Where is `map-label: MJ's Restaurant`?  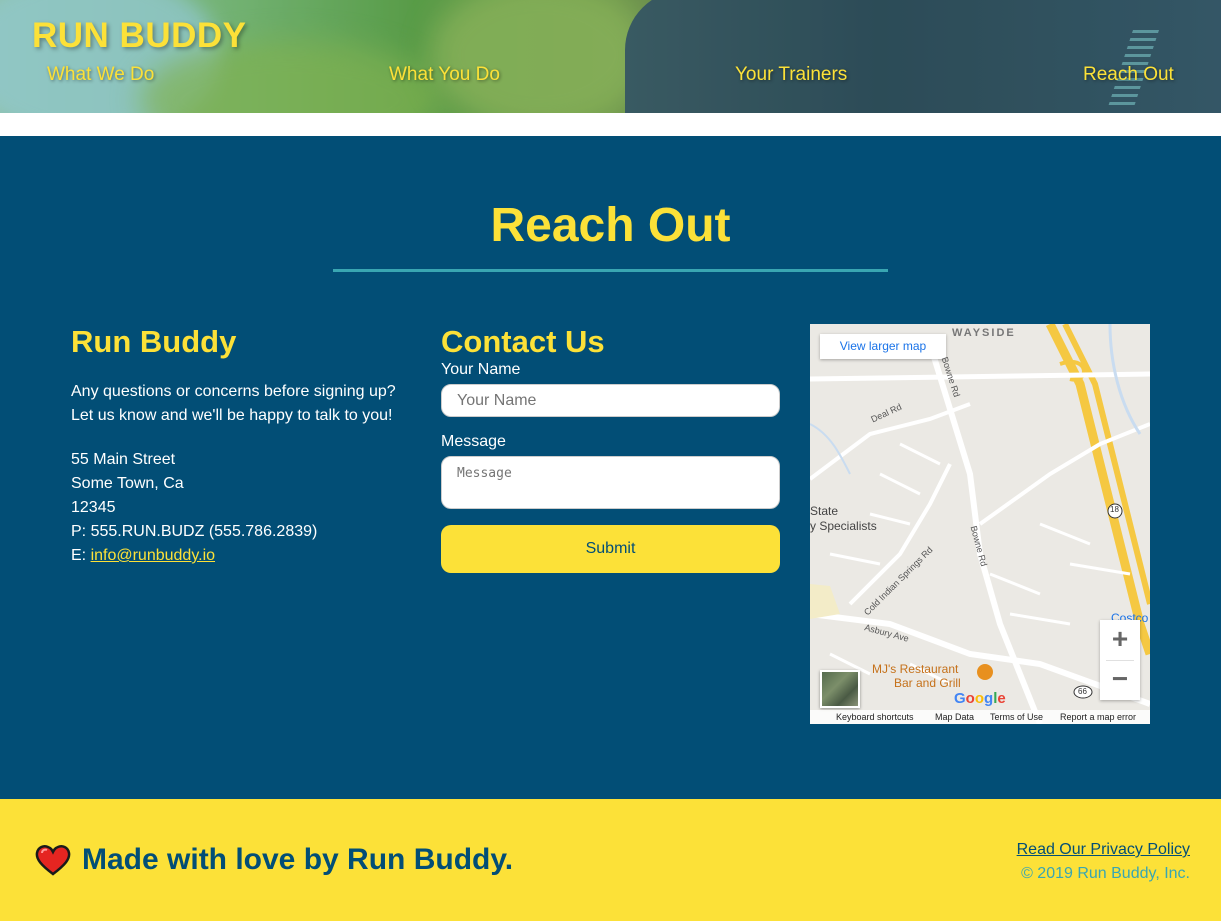 map-label: MJ's Restaurant is located at coordinates (915, 669).